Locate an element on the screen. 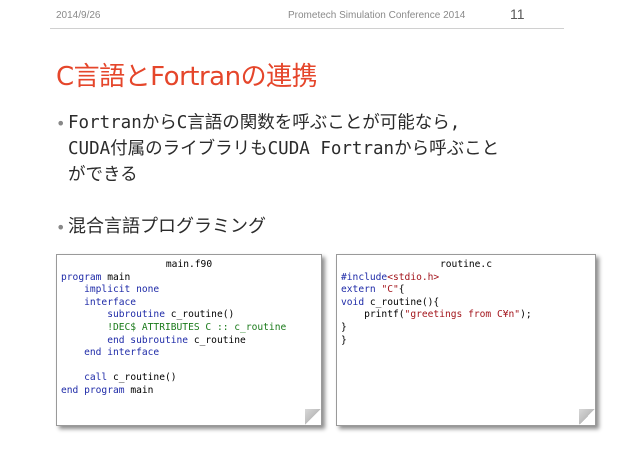  code-token: printf( is located at coordinates (373, 315).